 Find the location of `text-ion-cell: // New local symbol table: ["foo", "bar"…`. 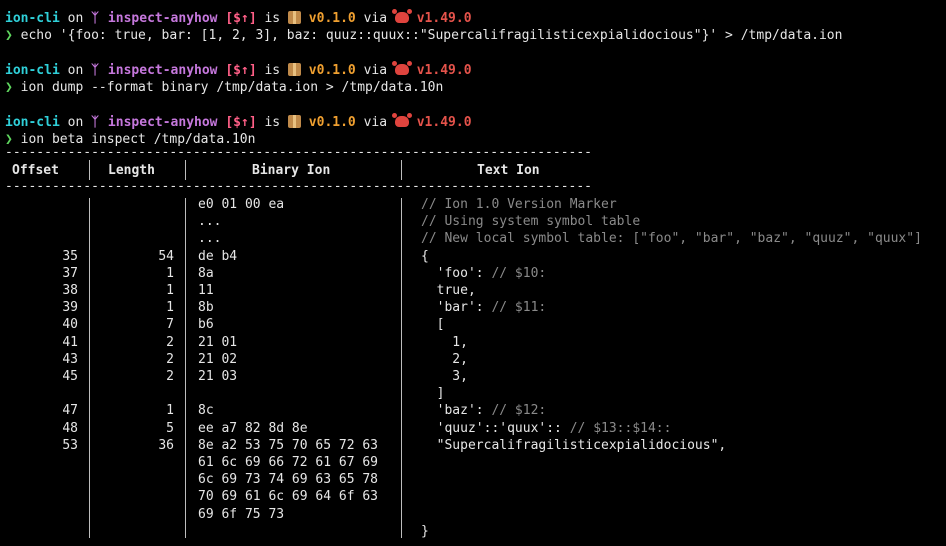

text-ion-cell: // New local symbol table: ["foo", "bar"… is located at coordinates (671, 238).